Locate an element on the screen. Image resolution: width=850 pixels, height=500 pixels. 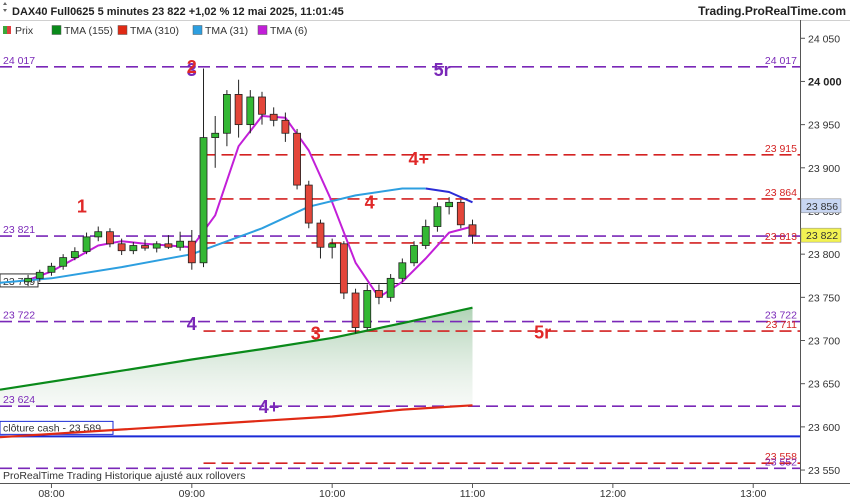
level-label-right: 23 864 is located at coordinates (781, 193).